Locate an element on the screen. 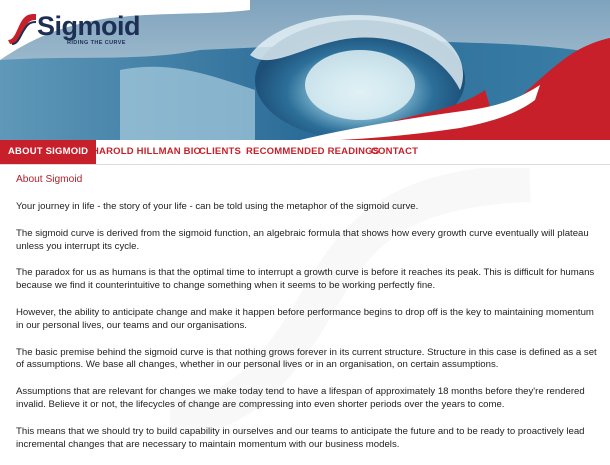  sigmoid-logo-icon is located at coordinates (22, 29).